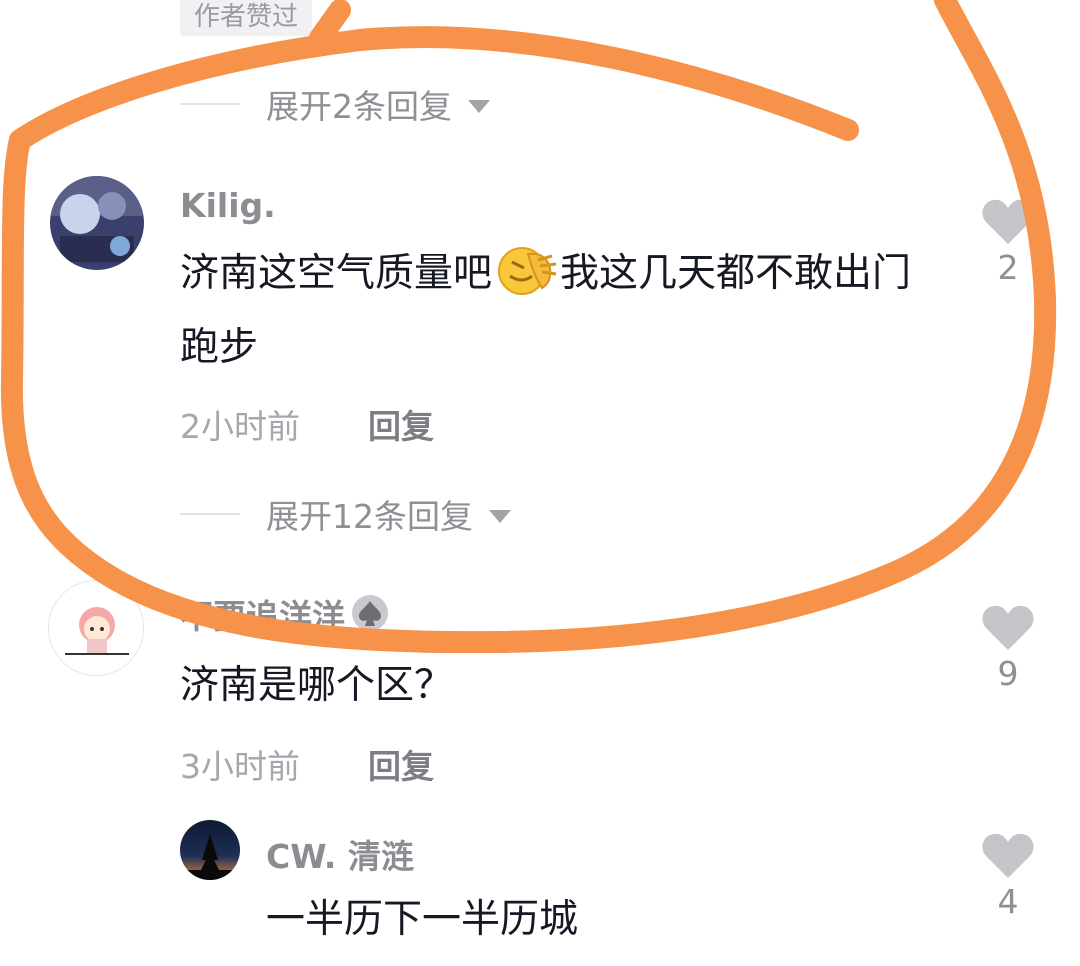  What do you see at coordinates (359, 106) in the screenshot?
I see `expand-replies-label: 展开2条回复` at bounding box center [359, 106].